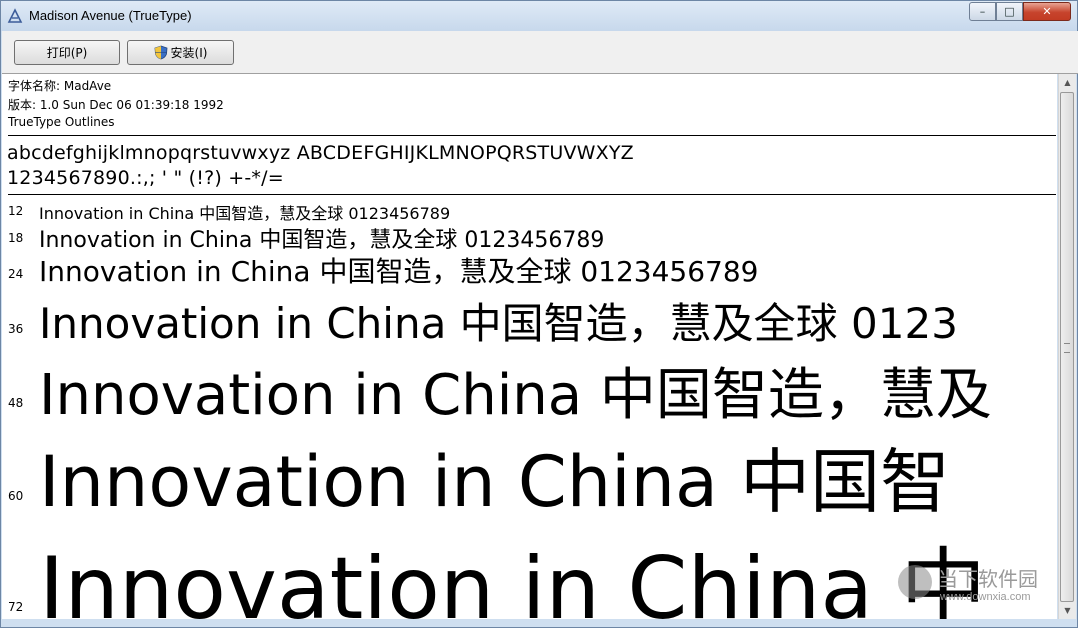 The width and height of the screenshot is (1078, 628). I want to click on sample-size-label: 72, so click(16, 607).